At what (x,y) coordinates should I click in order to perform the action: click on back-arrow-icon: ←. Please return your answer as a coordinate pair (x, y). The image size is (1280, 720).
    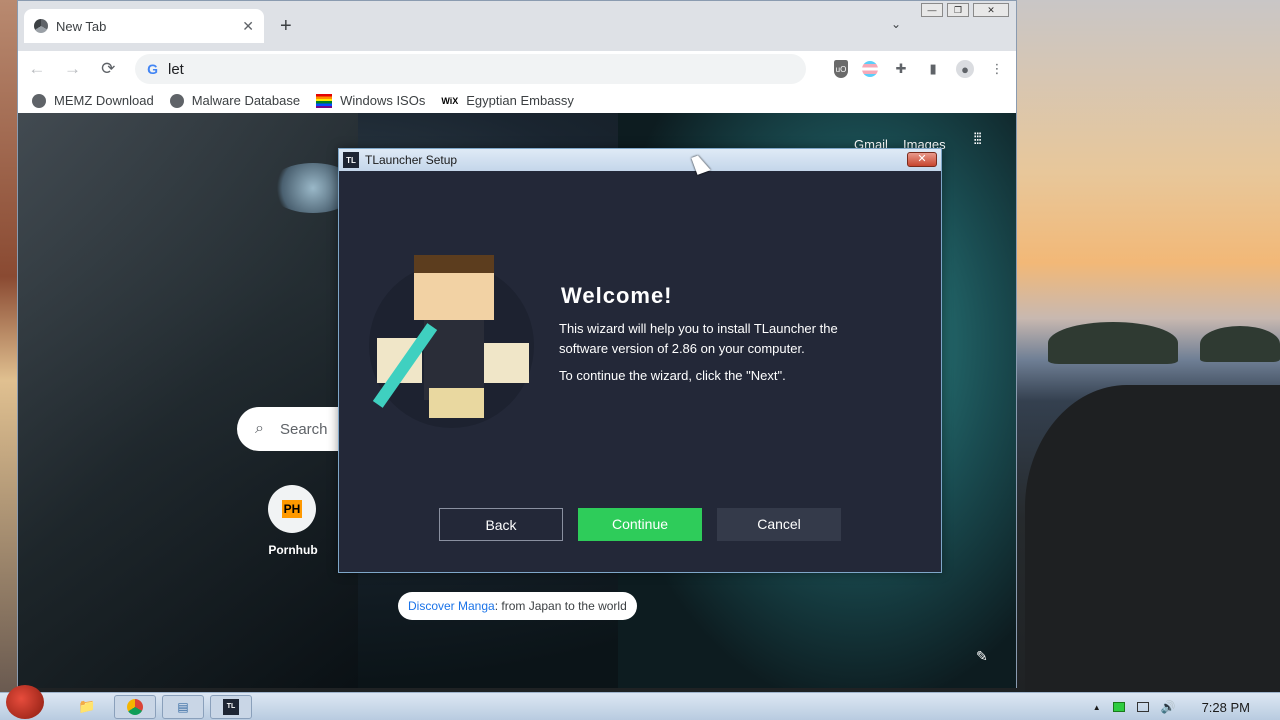
    Looking at the image, I should click on (37, 69).